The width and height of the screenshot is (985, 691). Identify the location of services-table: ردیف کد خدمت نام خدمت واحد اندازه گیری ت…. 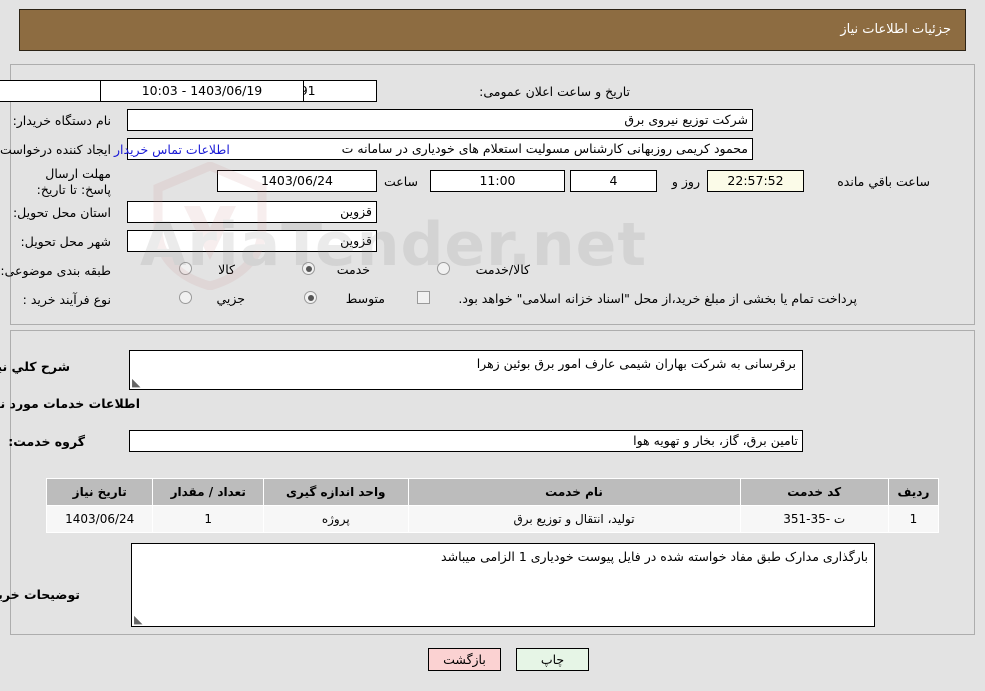
(492, 505).